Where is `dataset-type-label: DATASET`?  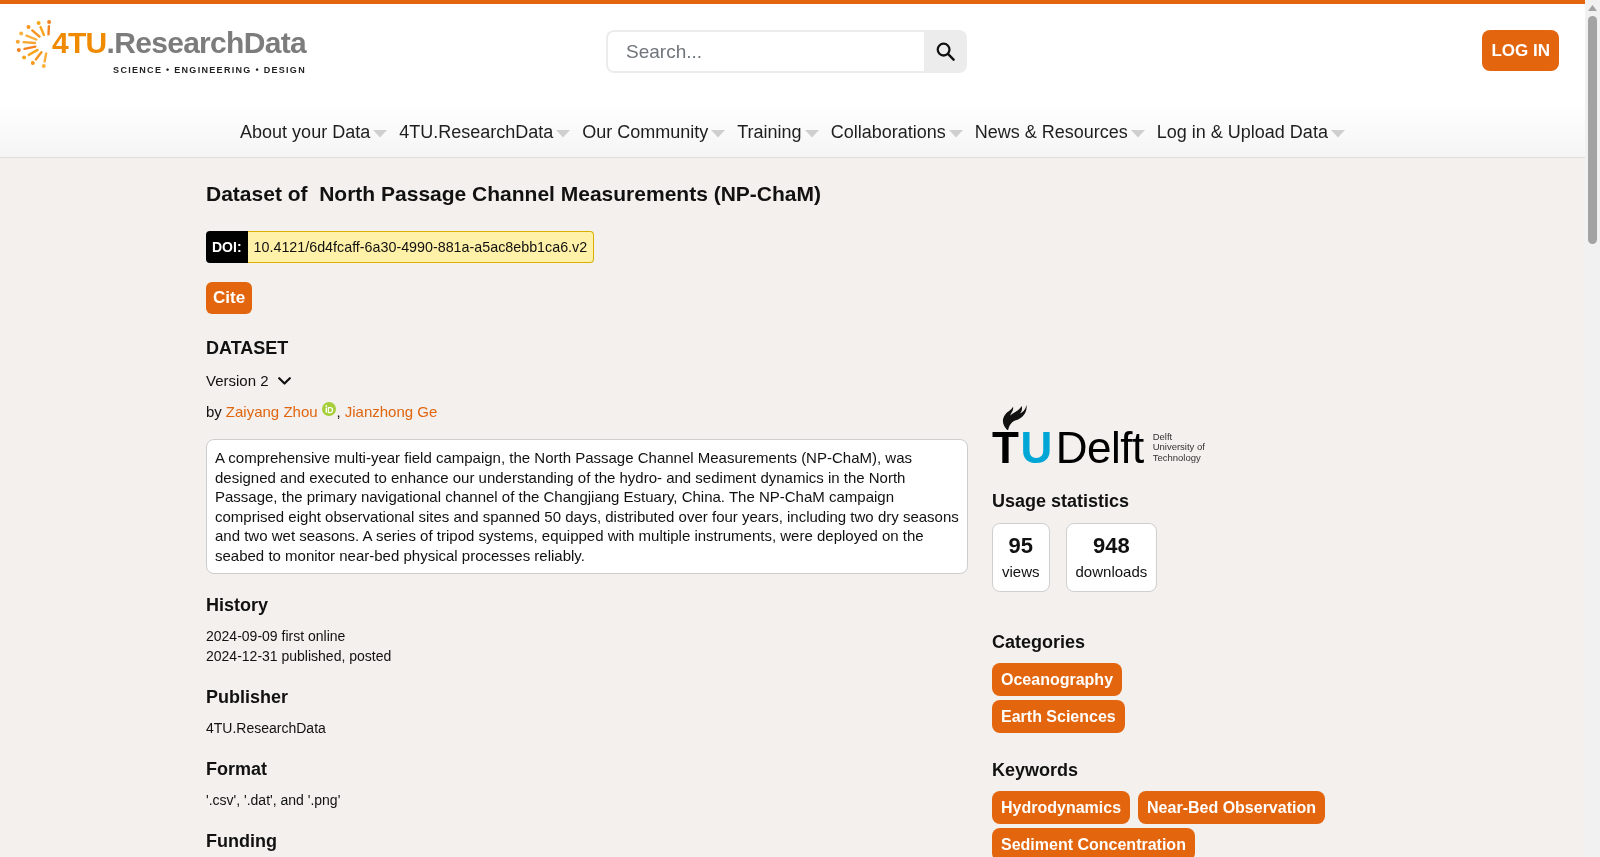
dataset-type-label: DATASET is located at coordinates (248, 348).